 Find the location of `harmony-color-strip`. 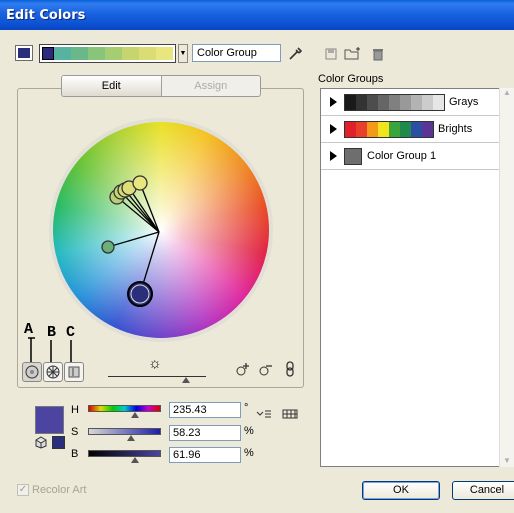

harmony-color-strip is located at coordinates (107, 53).